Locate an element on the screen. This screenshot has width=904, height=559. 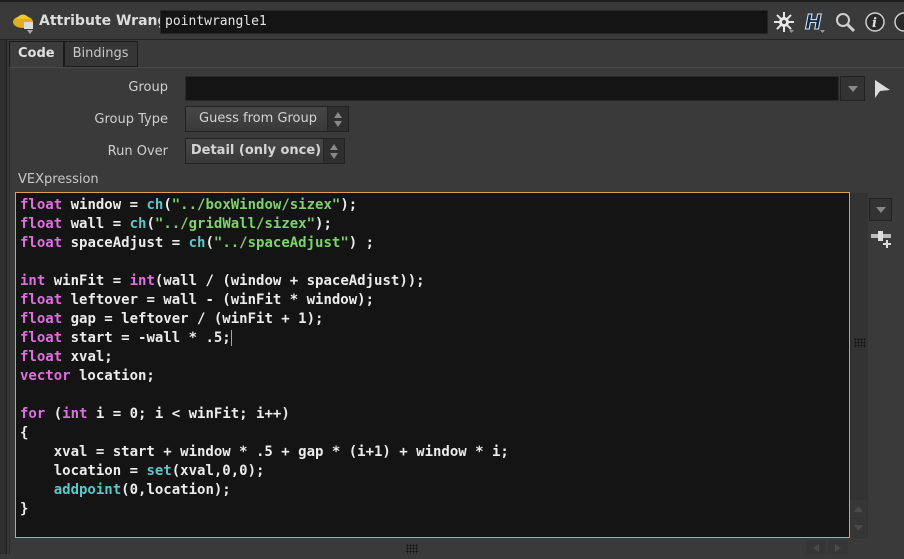
node-name-field: pointwrangle1 is located at coordinates (464, 22).